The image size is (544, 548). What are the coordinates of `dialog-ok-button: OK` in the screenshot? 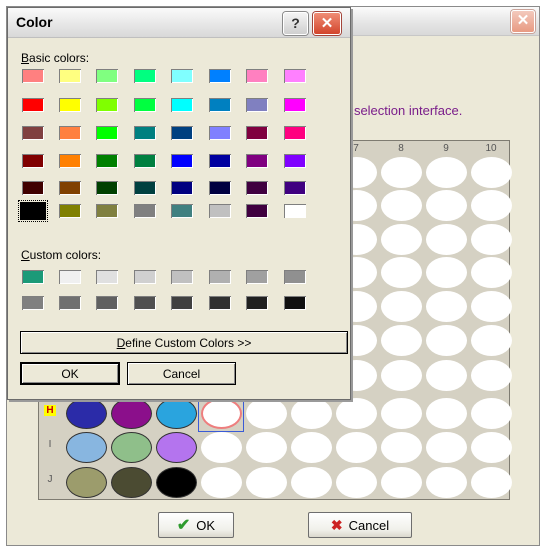 It's located at (70, 373).